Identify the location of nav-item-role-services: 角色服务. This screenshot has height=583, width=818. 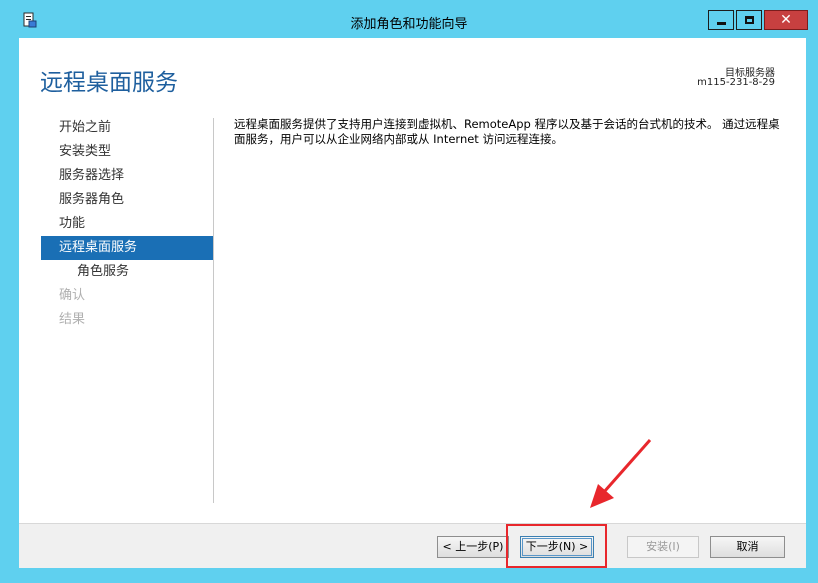
(127, 272).